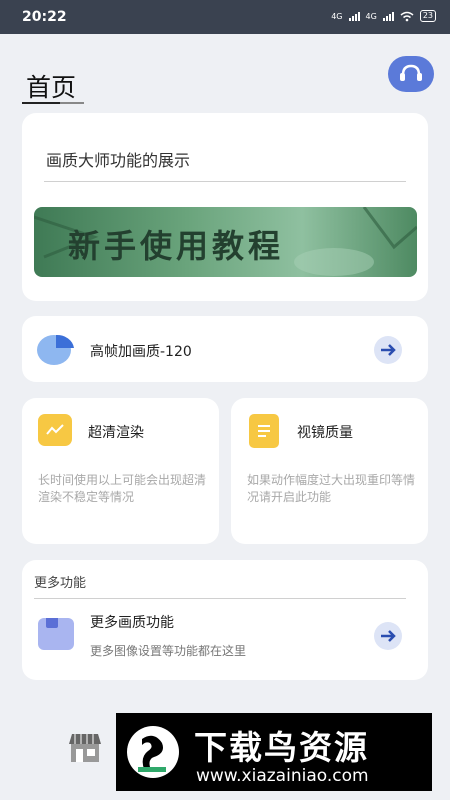 The width and height of the screenshot is (450, 800). I want to click on bookmark-box-icon, so click(56, 634).